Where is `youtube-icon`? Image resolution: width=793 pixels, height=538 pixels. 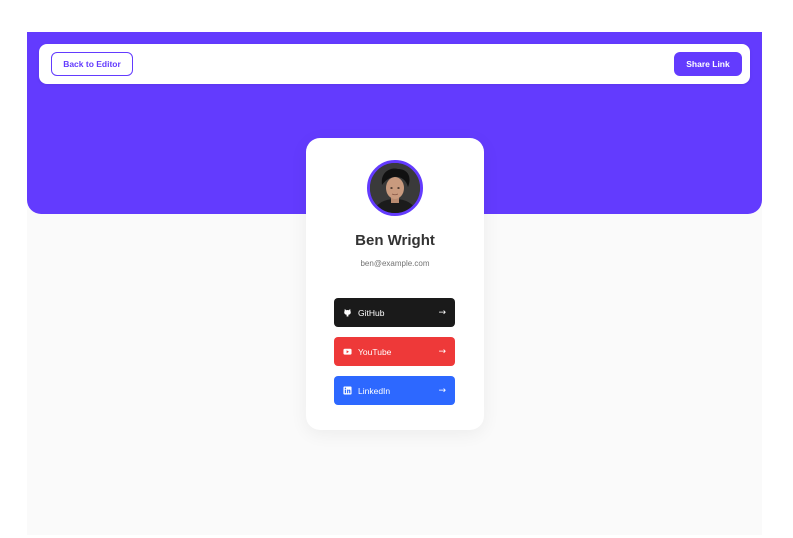 youtube-icon is located at coordinates (347, 351).